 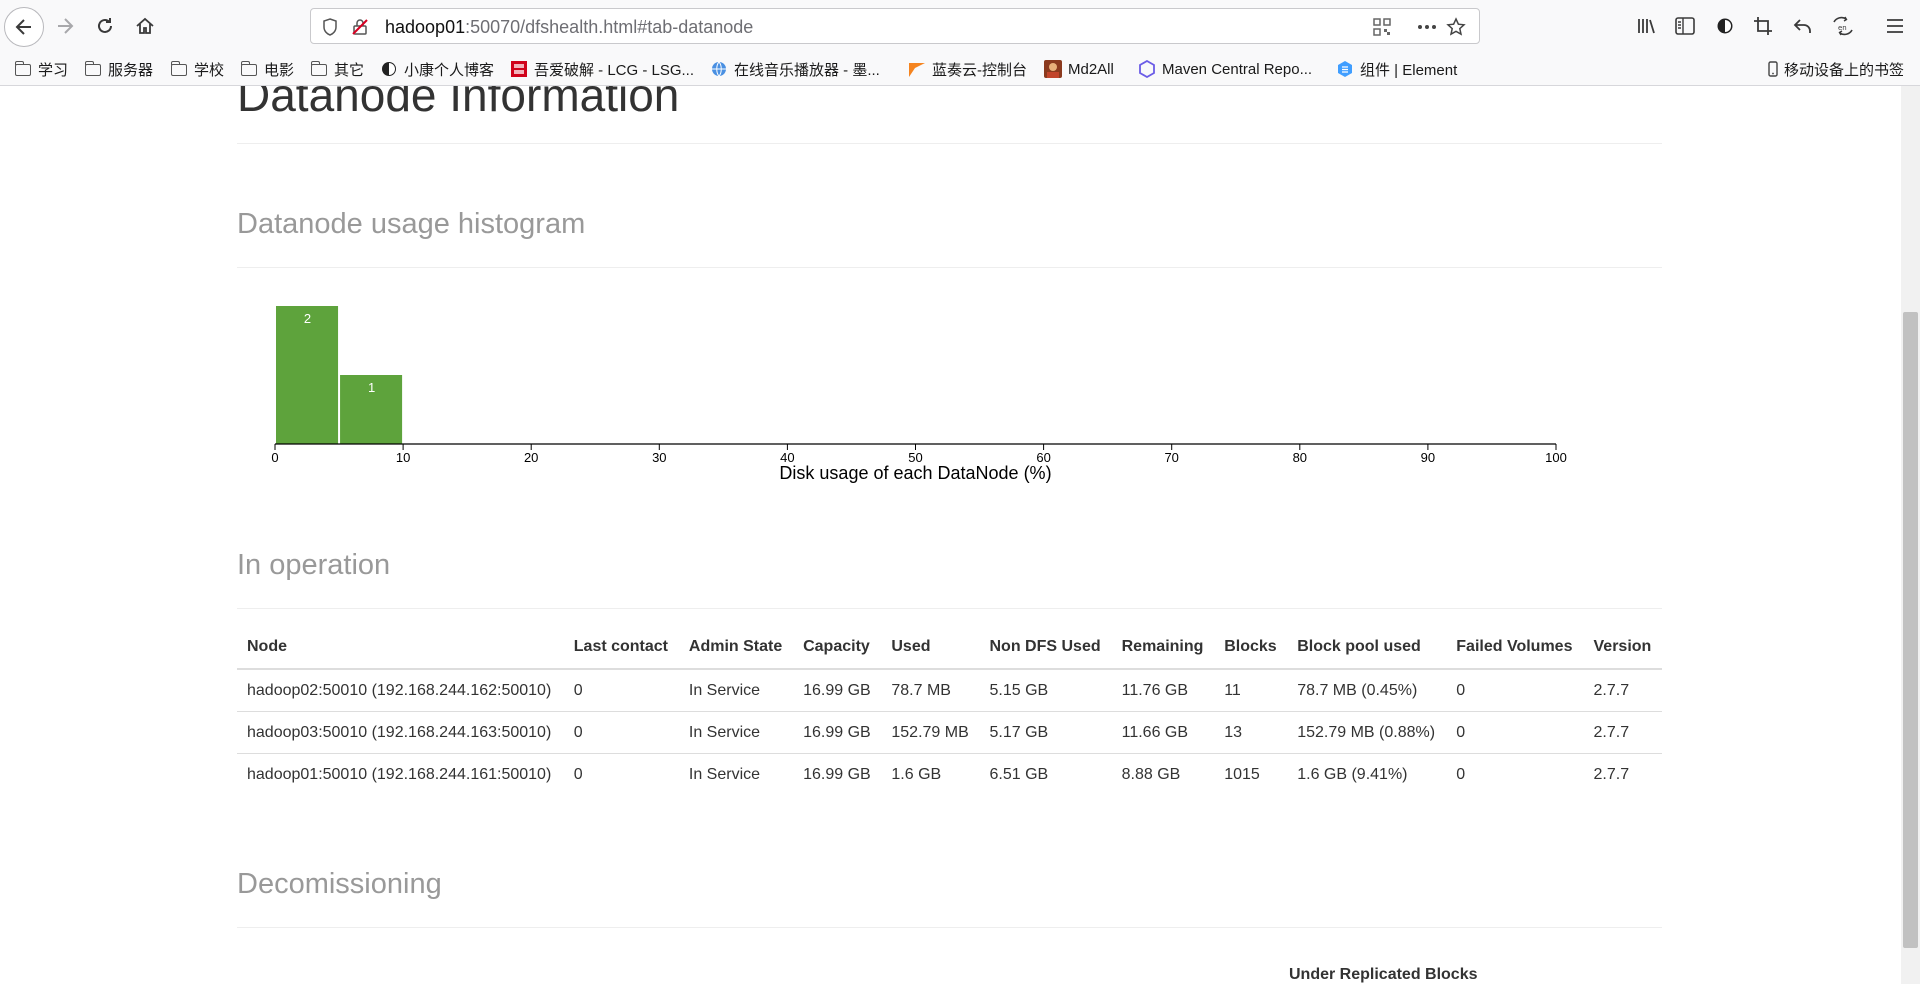 What do you see at coordinates (1515, 648) in the screenshot?
I see `column-header-failed-volumes: Failed Volumes` at bounding box center [1515, 648].